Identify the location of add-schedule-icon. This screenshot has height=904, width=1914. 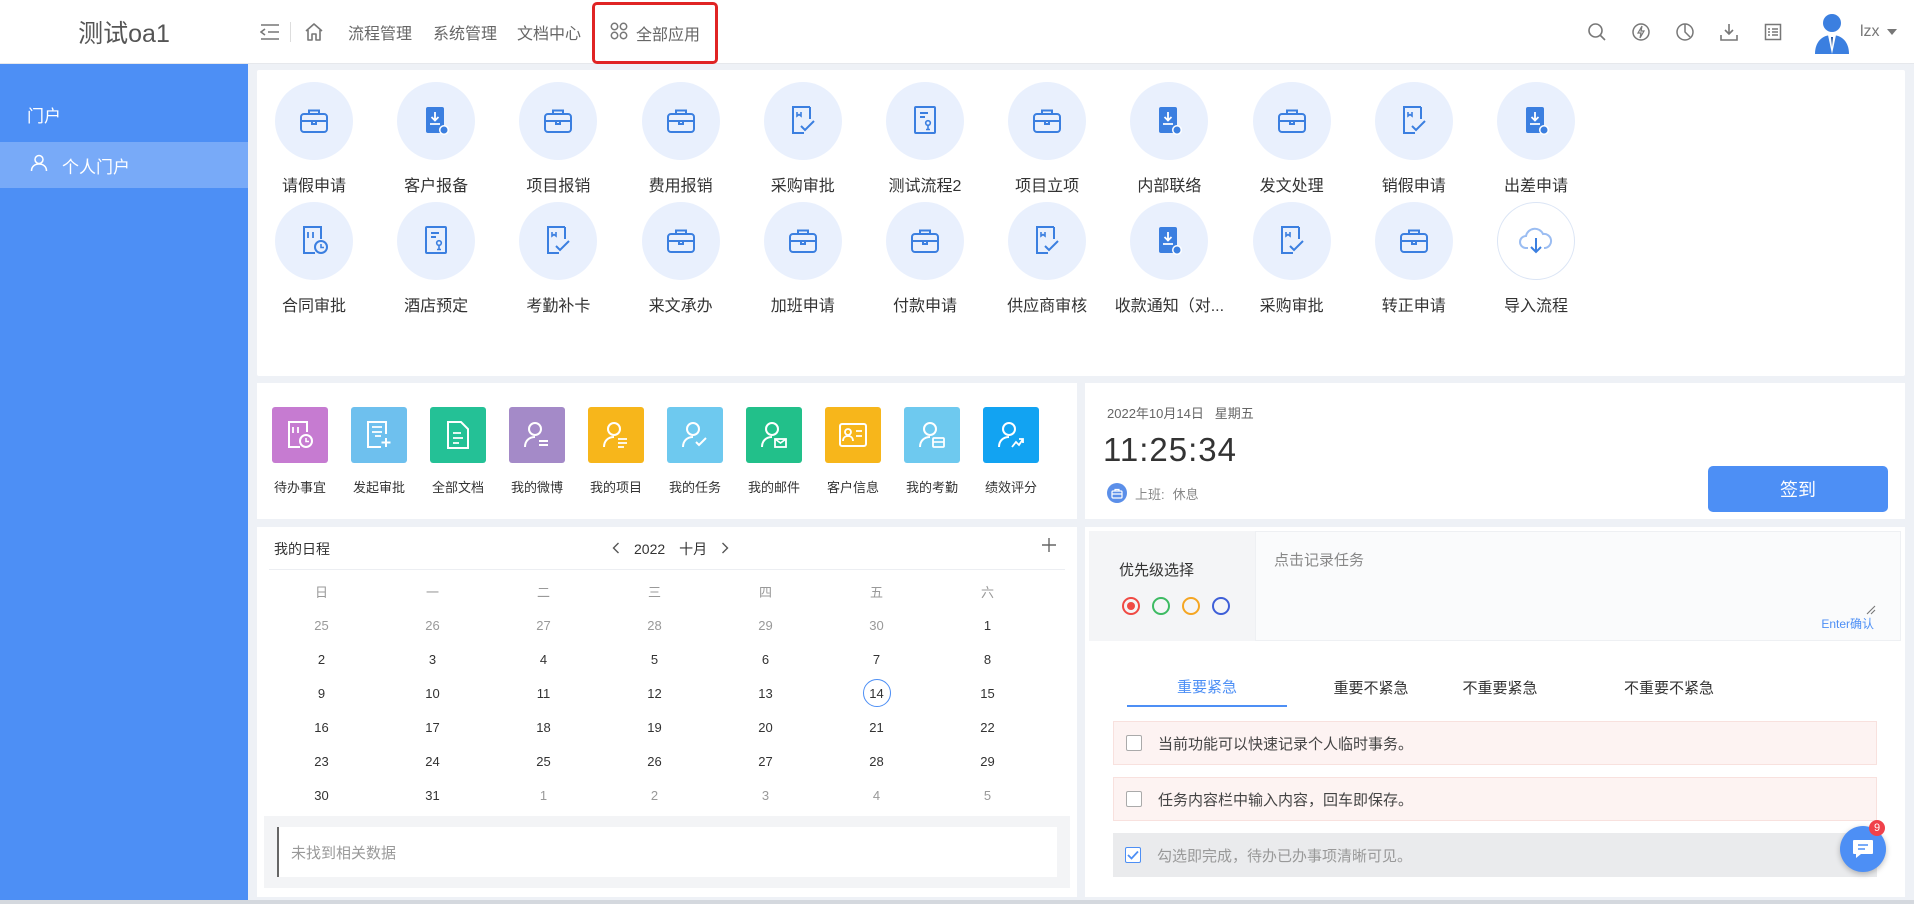
(1049, 546).